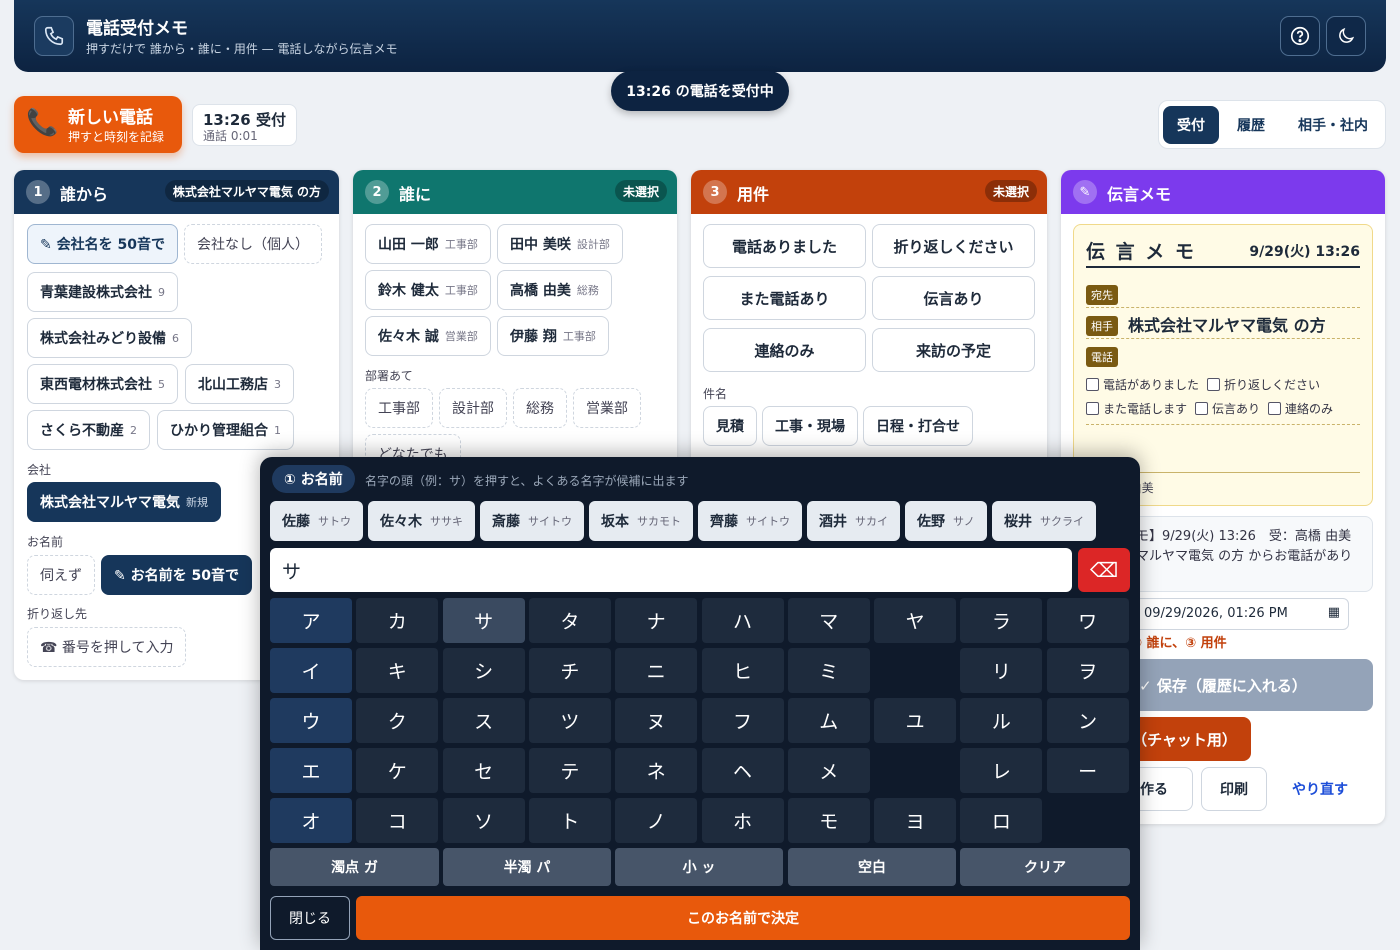  I want to click on kana-key: ナ, so click(656, 620).